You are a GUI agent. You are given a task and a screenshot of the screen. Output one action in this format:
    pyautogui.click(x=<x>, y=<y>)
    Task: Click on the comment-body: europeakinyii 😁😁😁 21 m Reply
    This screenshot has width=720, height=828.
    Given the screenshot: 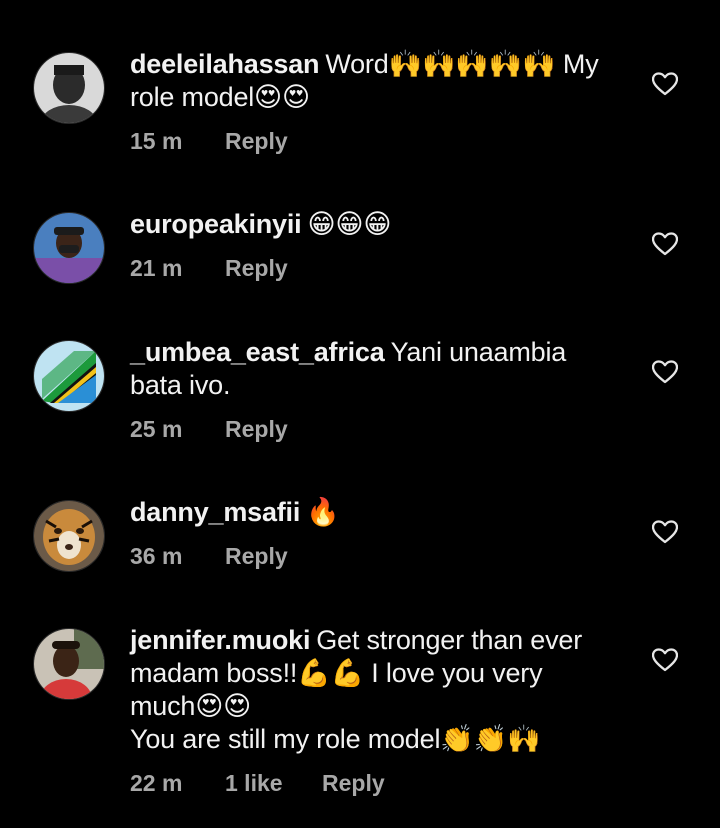 What is the action you would take?
    pyautogui.click(x=365, y=245)
    